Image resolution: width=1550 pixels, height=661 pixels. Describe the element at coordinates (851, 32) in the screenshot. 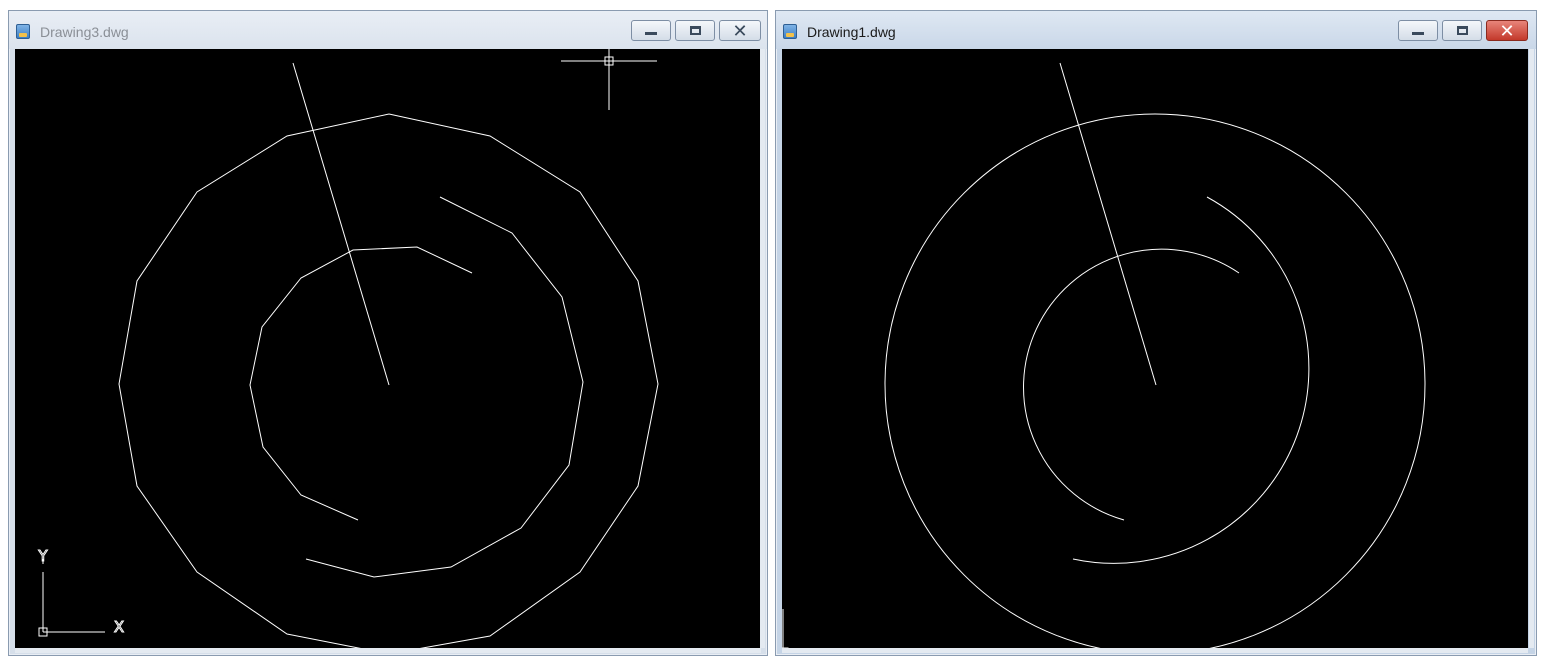

I see `window-title: Drawing1.dwg` at that location.